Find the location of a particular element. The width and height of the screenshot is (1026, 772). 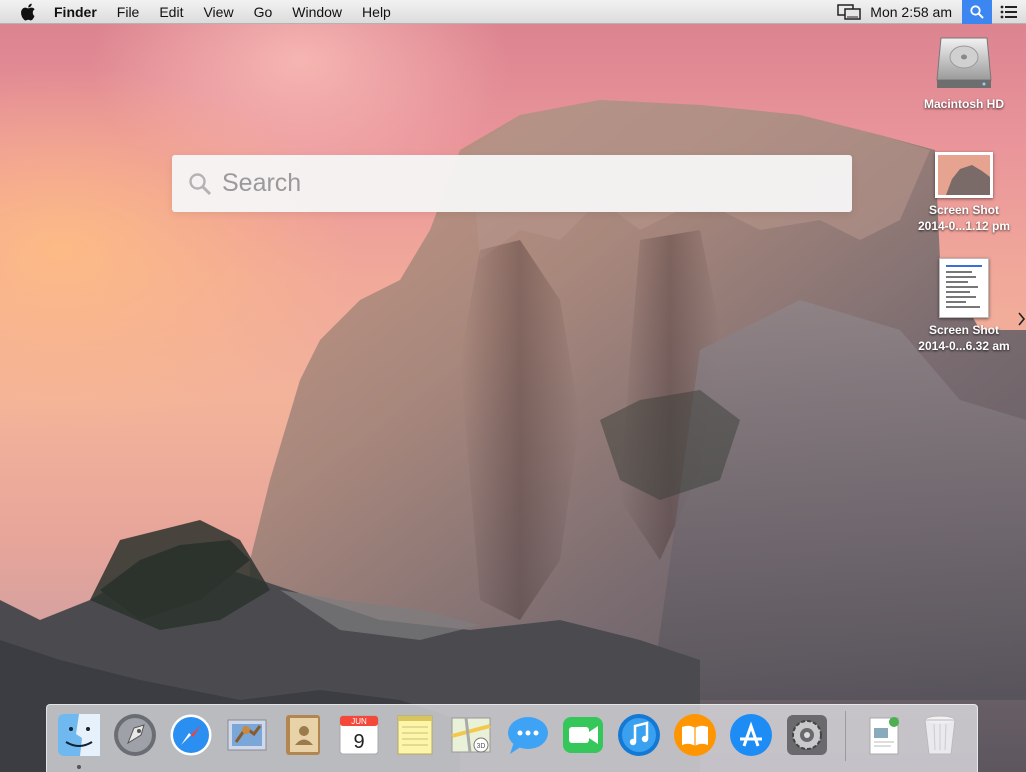

dock-downloads-stack is located at coordinates (884, 735).